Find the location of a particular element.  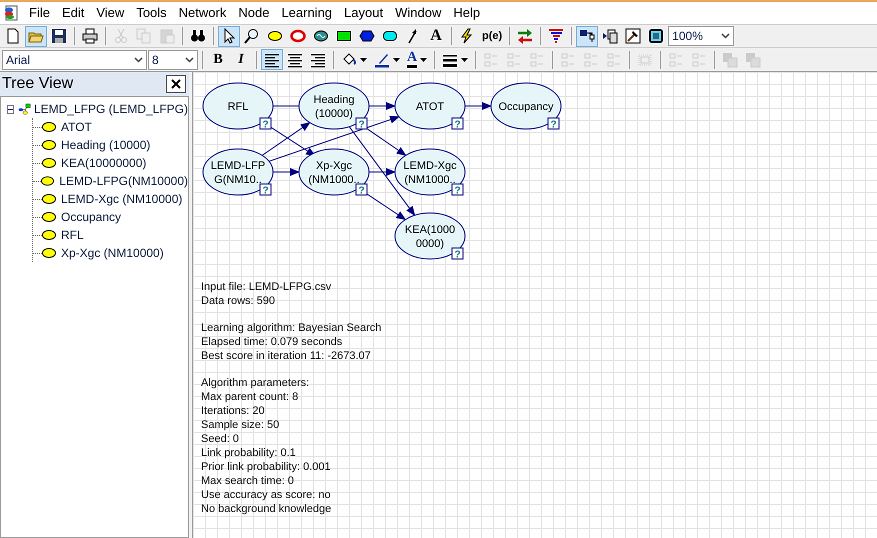

zoom-dropdown: 100% is located at coordinates (701, 36).